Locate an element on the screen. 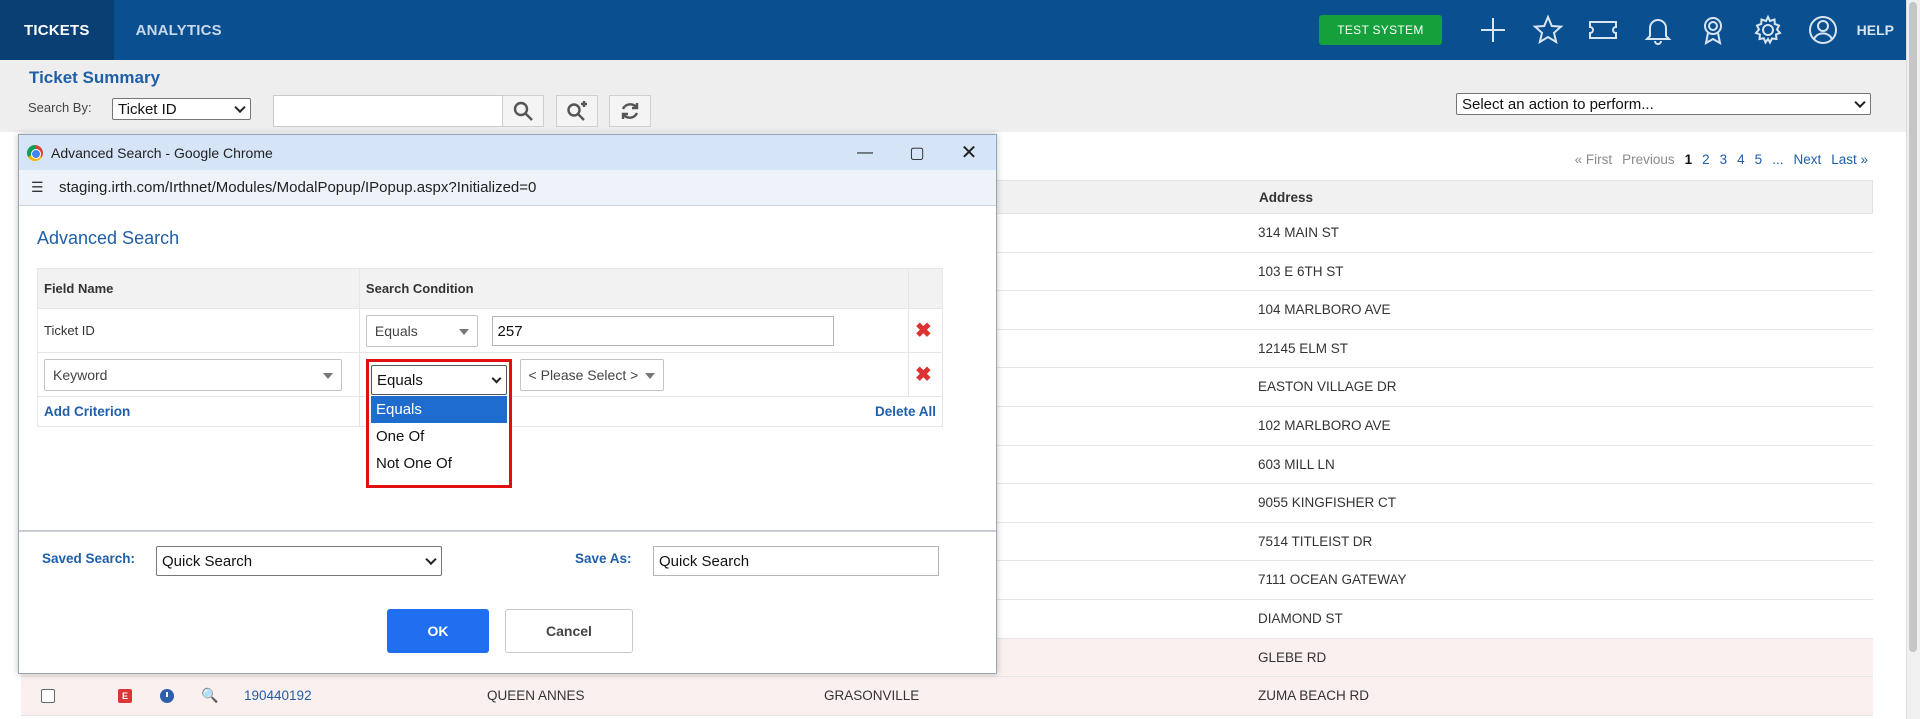  condition-dropdown-open: Equals Equals One Of Not One Of is located at coordinates (439, 423).